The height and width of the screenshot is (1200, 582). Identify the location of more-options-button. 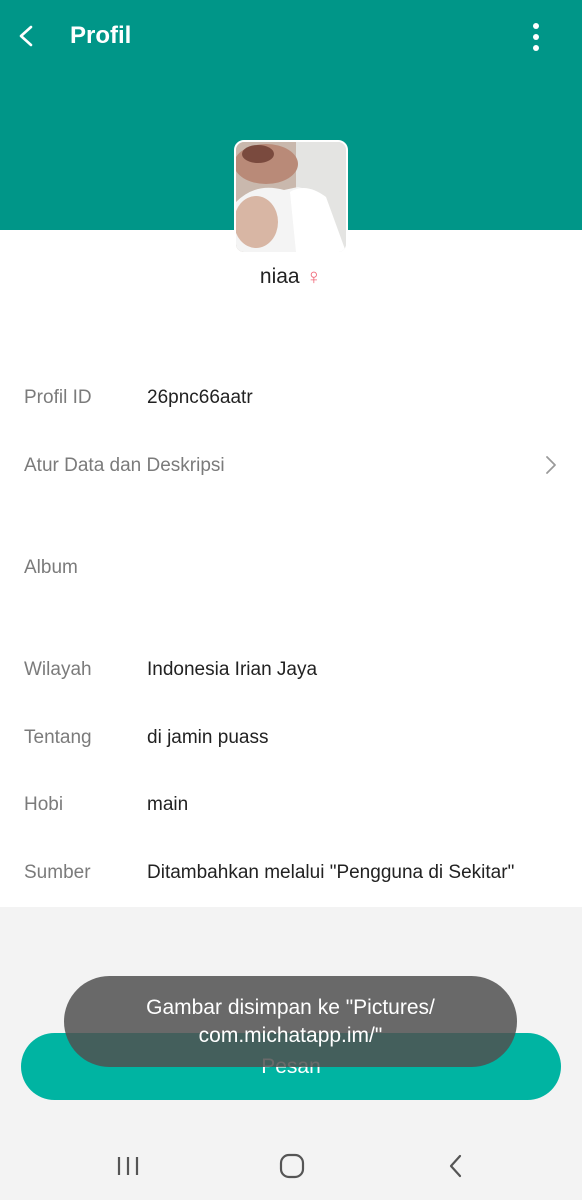
(536, 37).